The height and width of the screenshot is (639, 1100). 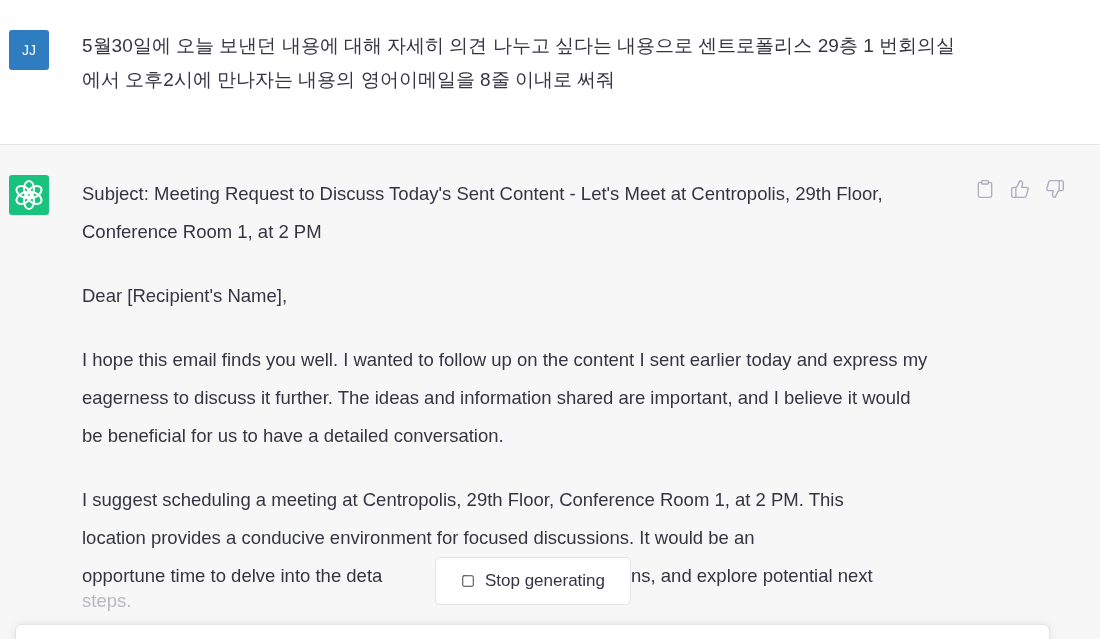 I want to click on message-line: ns, and explore potential next, so click(x=752, y=576).